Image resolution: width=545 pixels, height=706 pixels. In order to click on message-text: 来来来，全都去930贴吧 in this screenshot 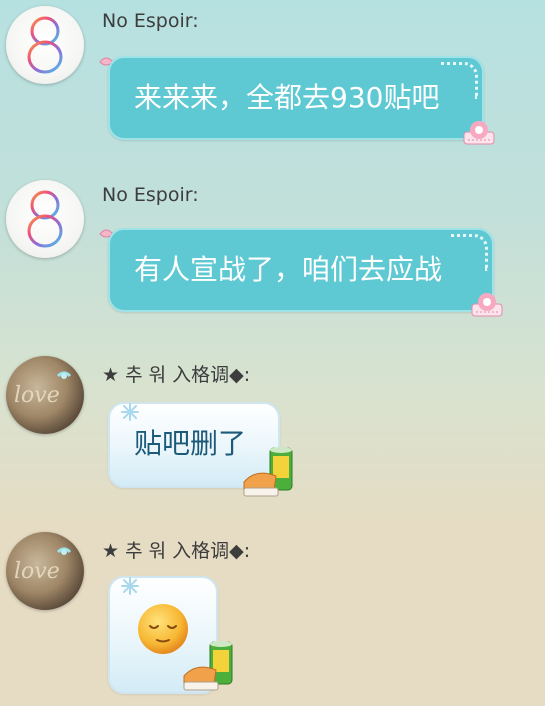, I will do `click(287, 97)`.